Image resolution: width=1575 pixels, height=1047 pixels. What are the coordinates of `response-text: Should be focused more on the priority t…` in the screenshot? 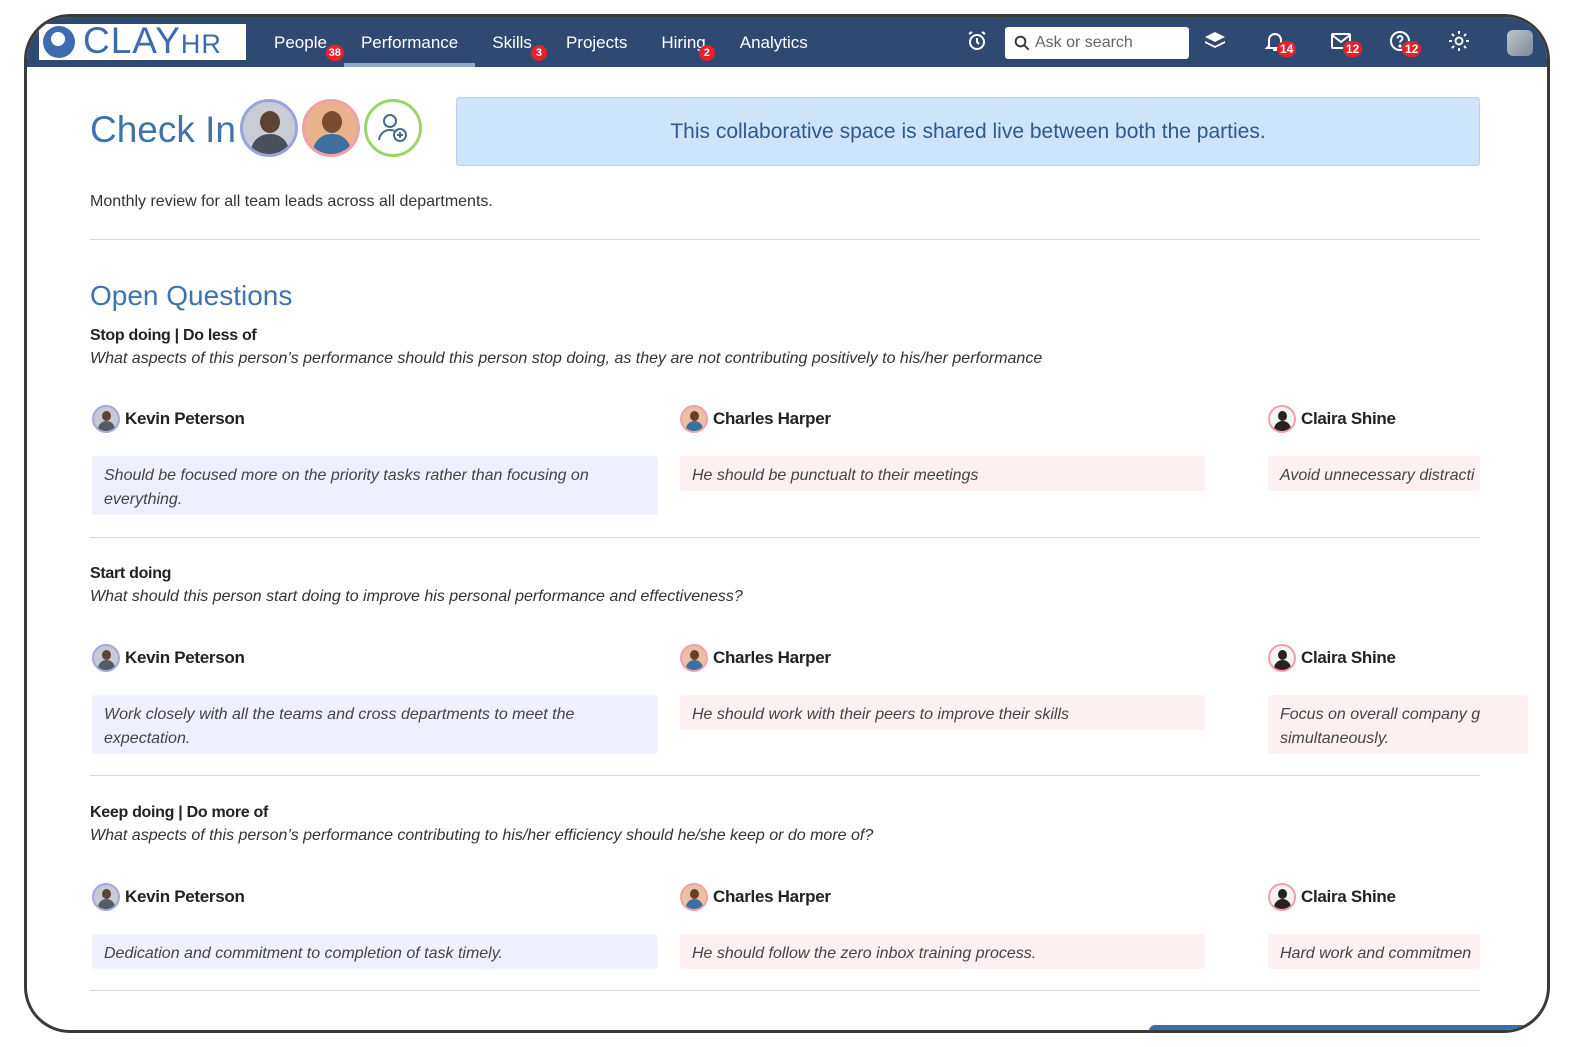 It's located at (375, 485).